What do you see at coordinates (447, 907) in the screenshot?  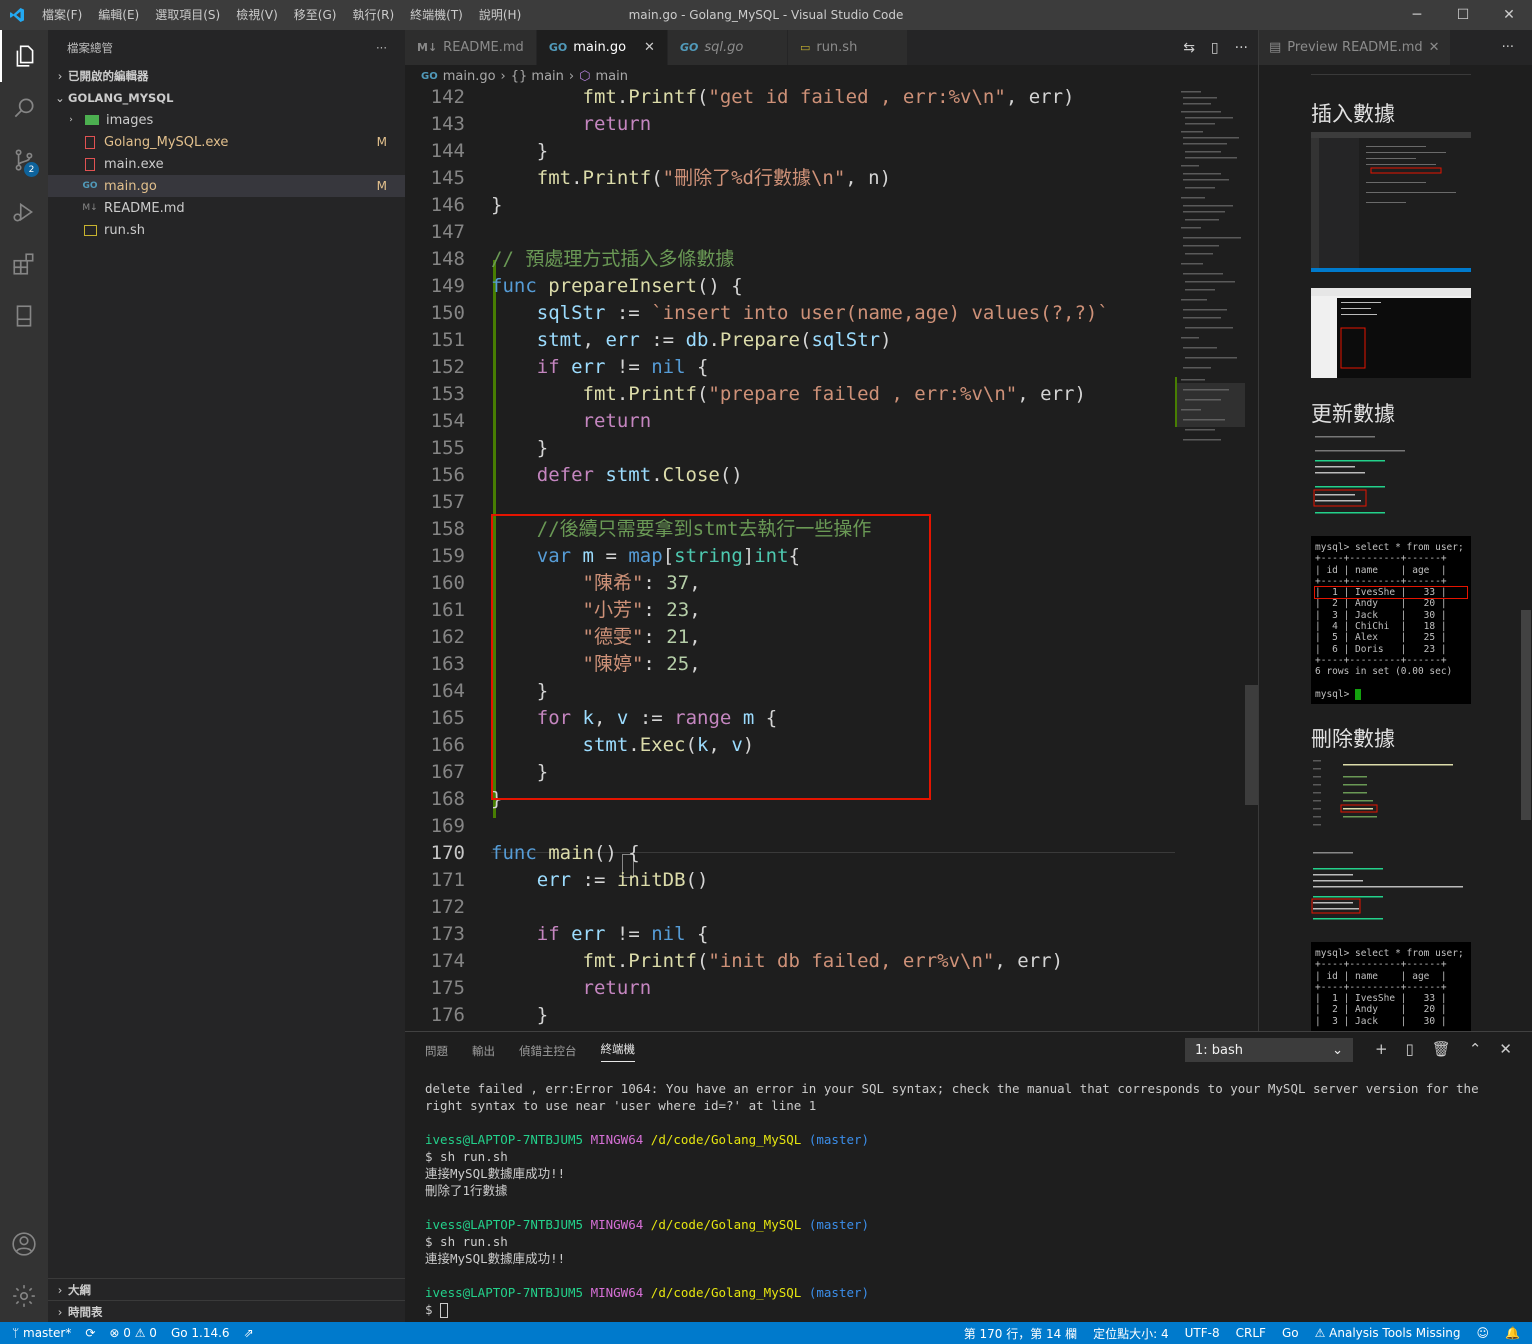 I see `code-line: 172` at bounding box center [447, 907].